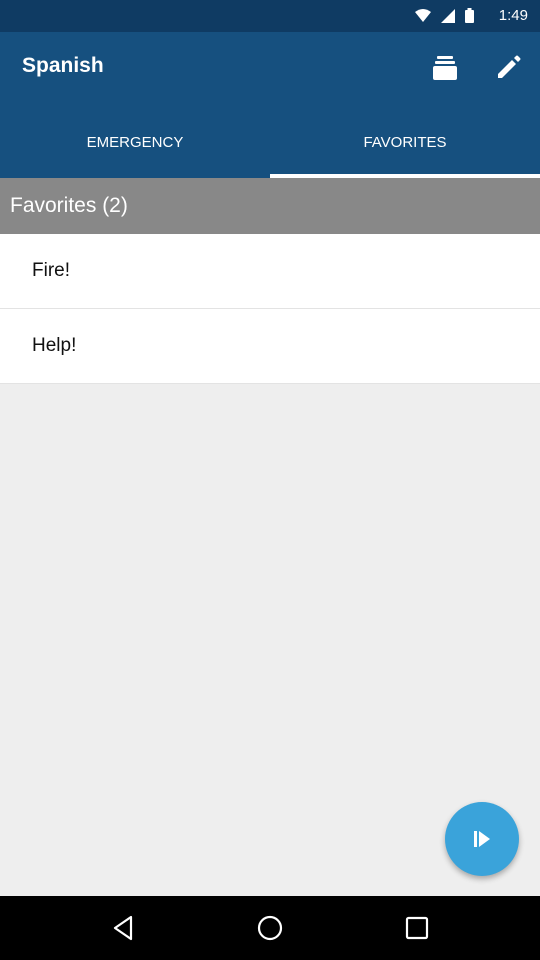  Describe the element at coordinates (270, 271) in the screenshot. I see `list-item: Fire!` at that location.